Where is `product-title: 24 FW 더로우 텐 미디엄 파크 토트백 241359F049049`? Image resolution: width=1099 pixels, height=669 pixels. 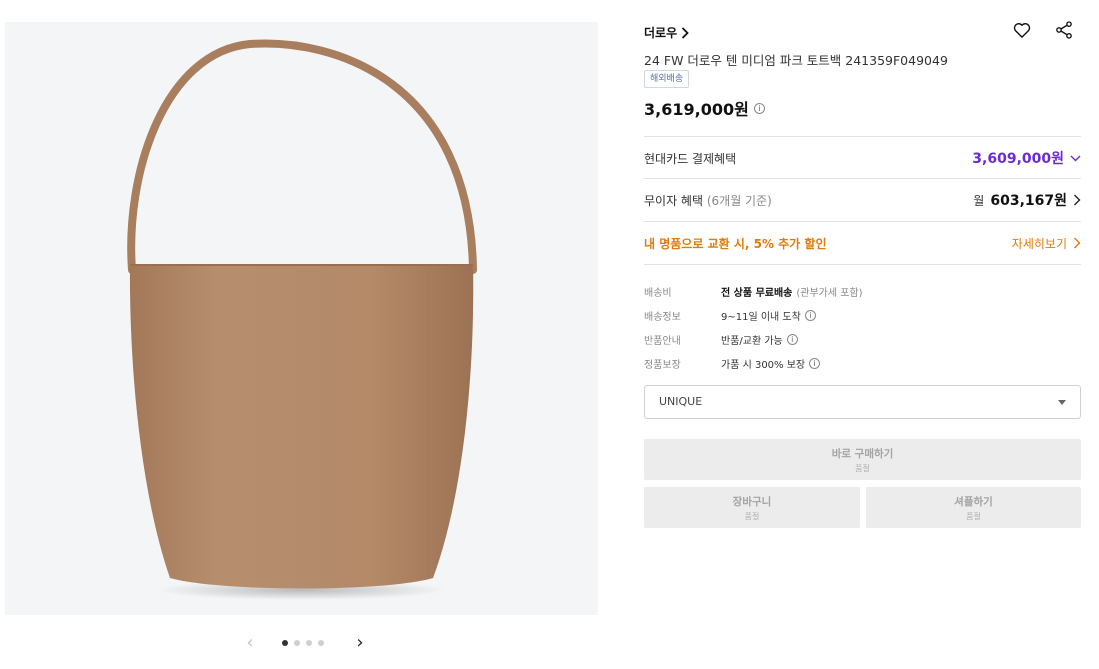
product-title: 24 FW 더로우 텐 미디엄 파크 토트백 241359F049049 is located at coordinates (796, 60).